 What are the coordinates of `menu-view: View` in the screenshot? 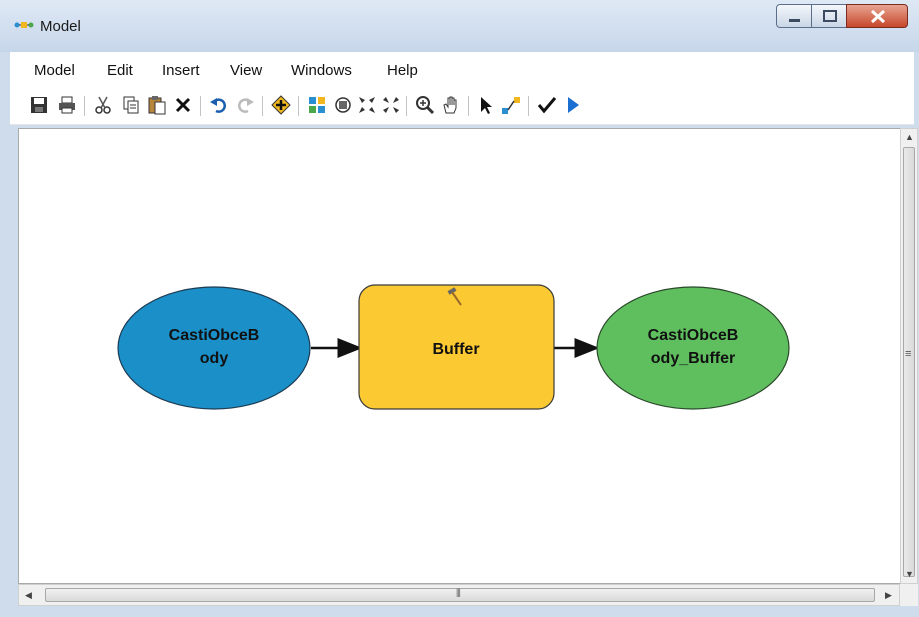 It's located at (246, 70).